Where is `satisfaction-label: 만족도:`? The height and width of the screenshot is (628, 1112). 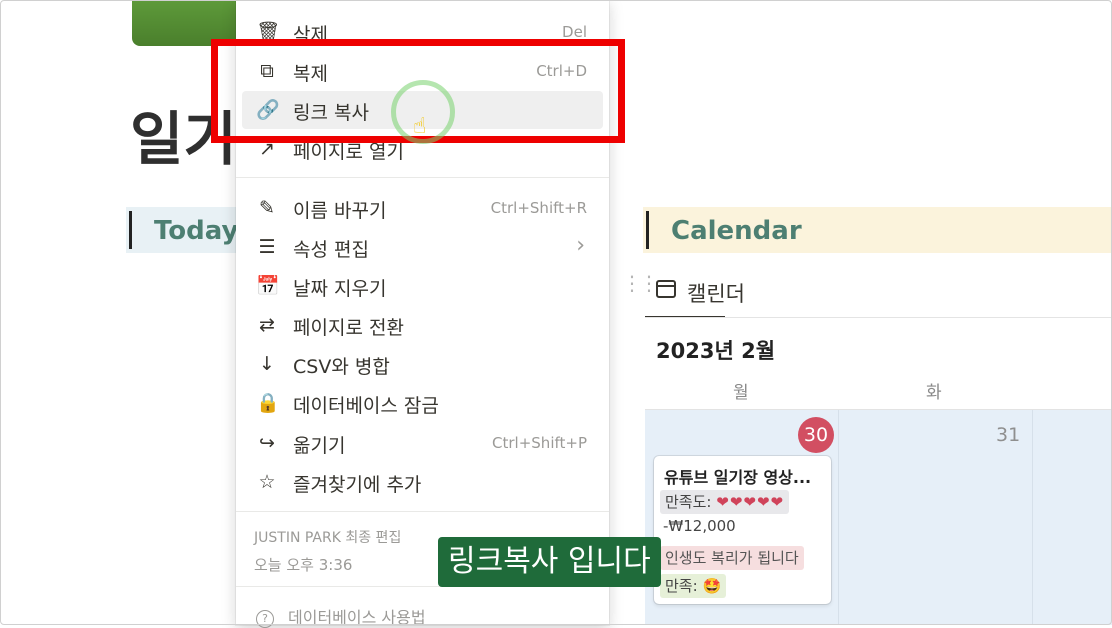
satisfaction-label: 만족도: is located at coordinates (688, 502).